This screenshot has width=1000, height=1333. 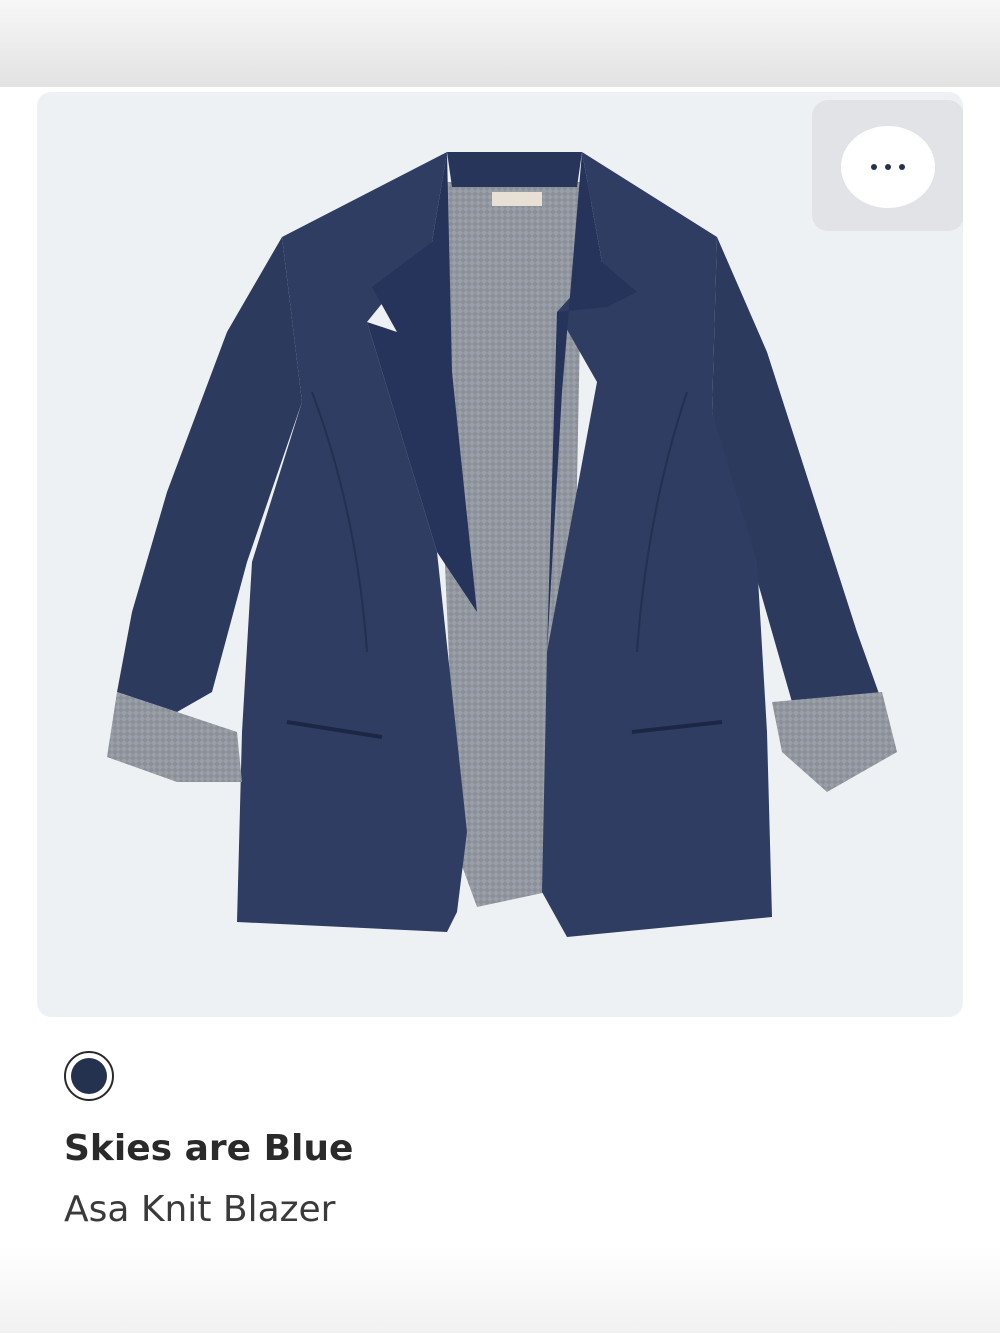 I want to click on more-options-button, so click(x=888, y=167).